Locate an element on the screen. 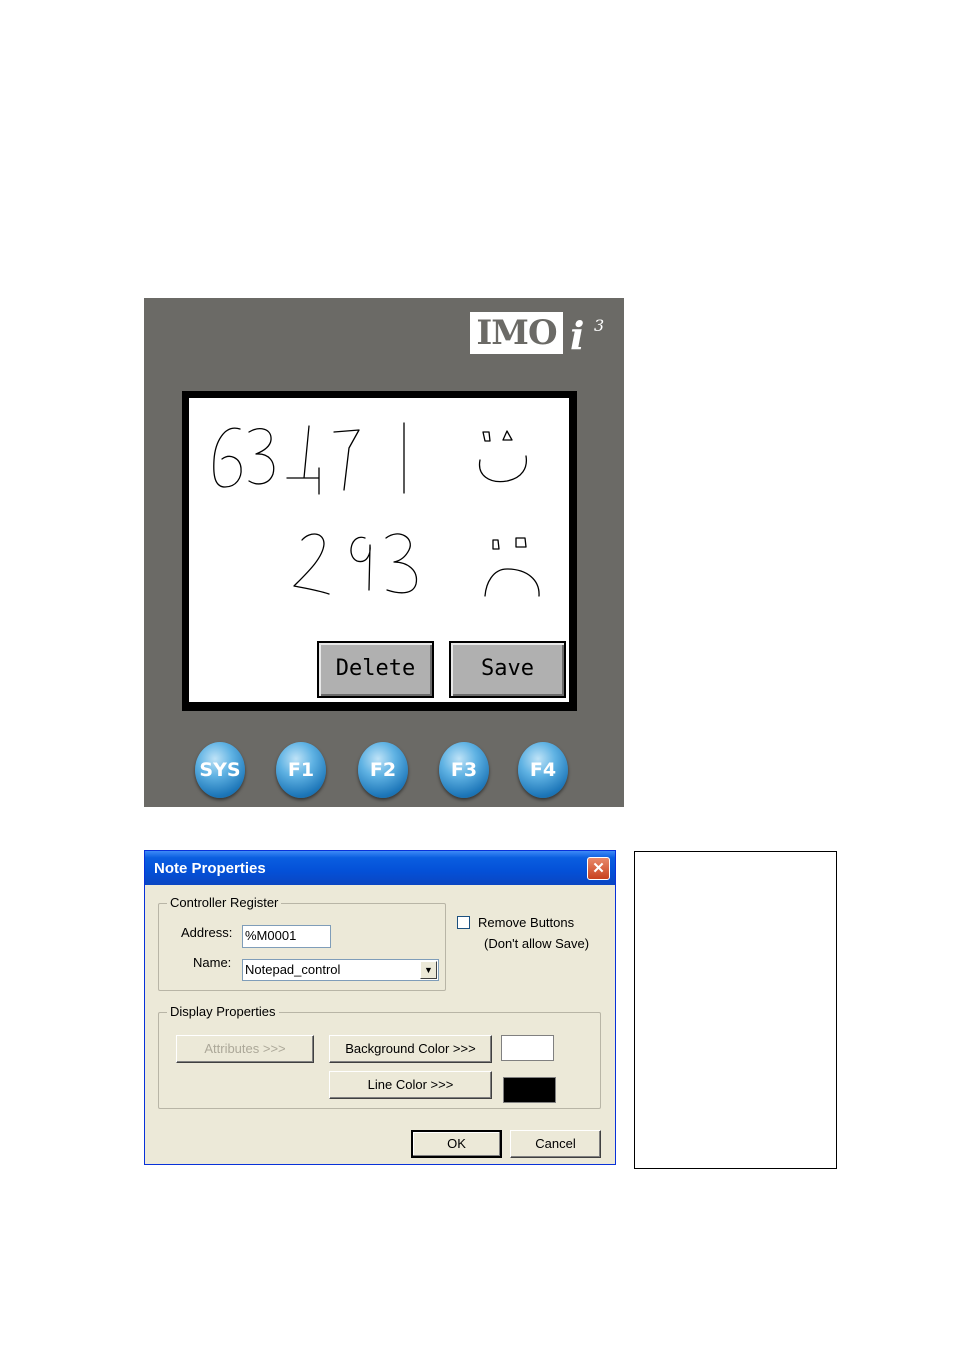  dialog-title: Note Properties is located at coordinates (210, 868).